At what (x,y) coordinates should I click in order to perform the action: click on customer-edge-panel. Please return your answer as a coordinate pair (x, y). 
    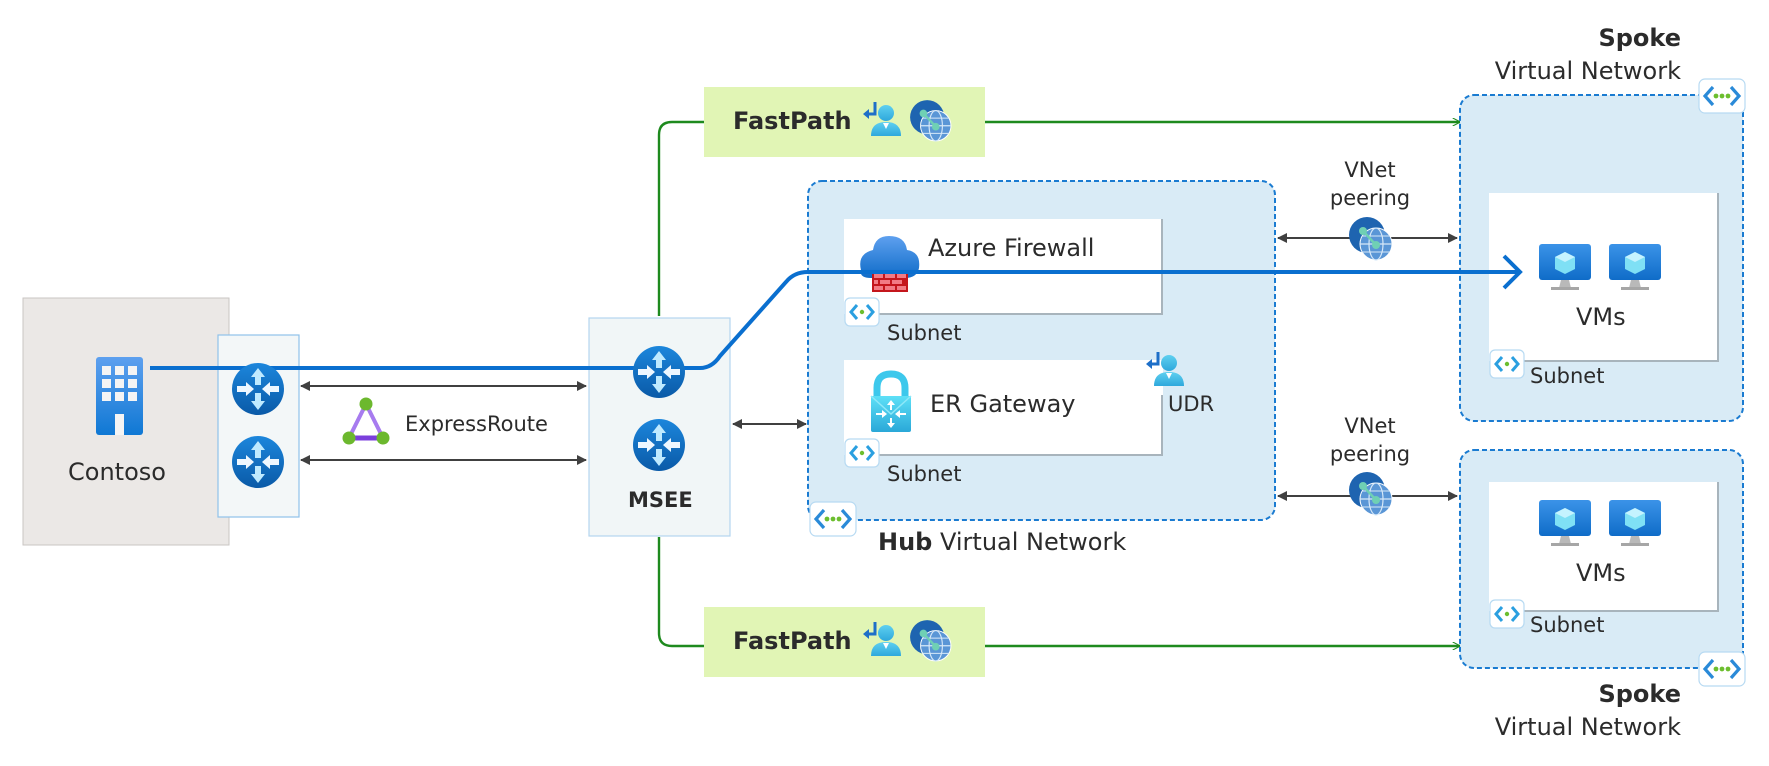
    Looking at the image, I should click on (258, 426).